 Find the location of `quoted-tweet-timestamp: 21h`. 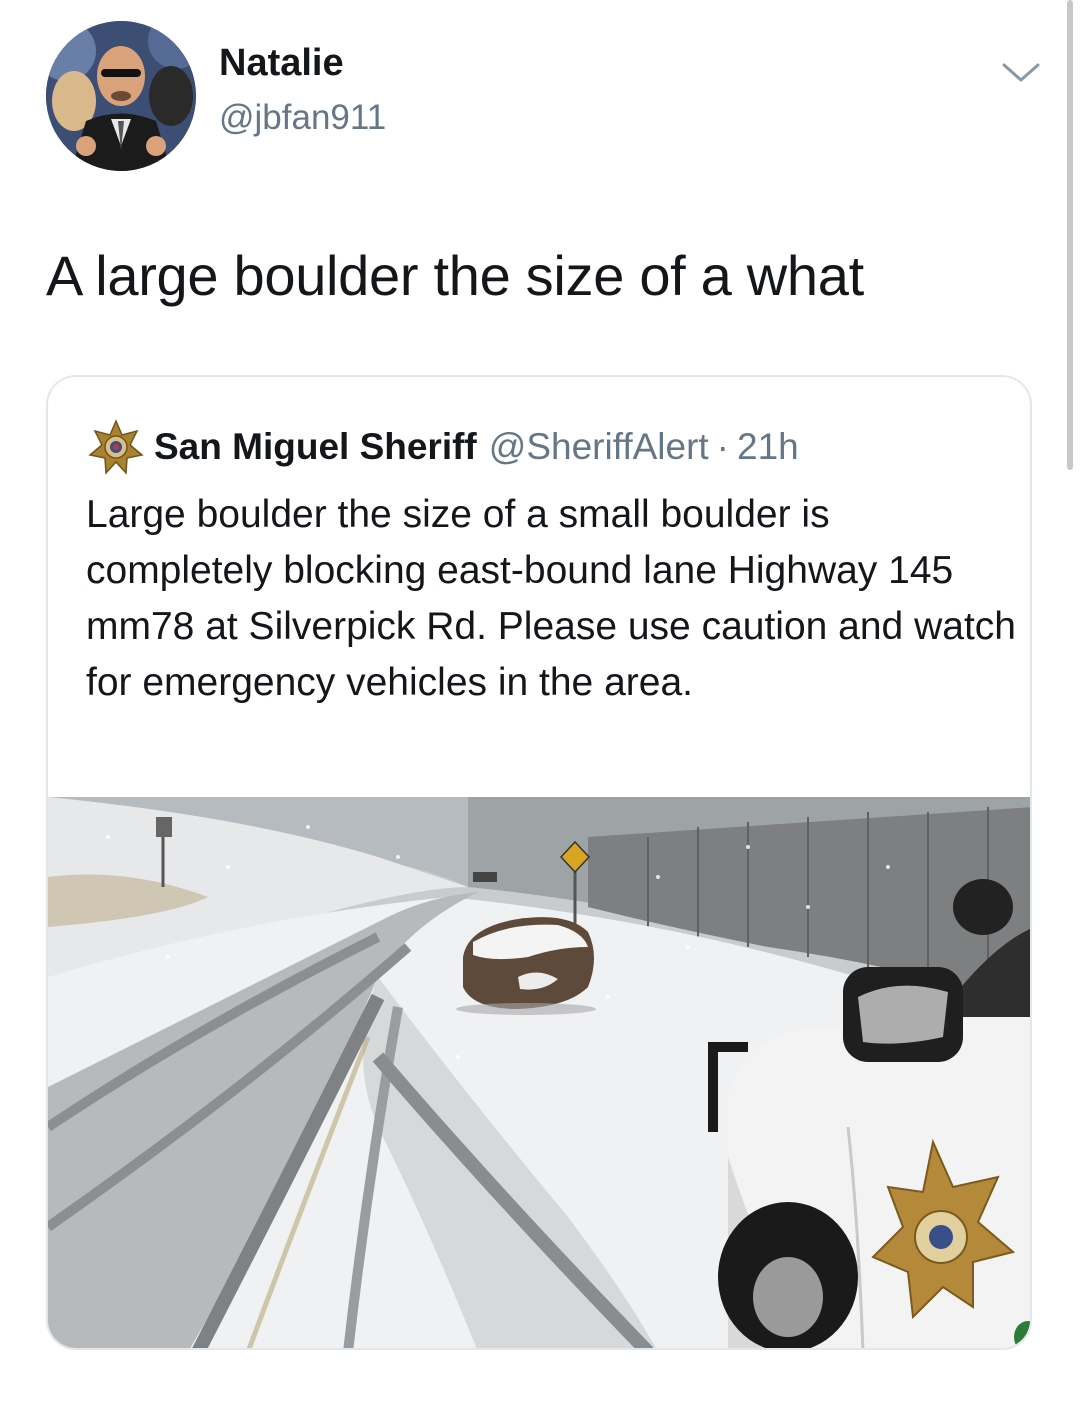

quoted-tweet-timestamp: 21h is located at coordinates (768, 447).